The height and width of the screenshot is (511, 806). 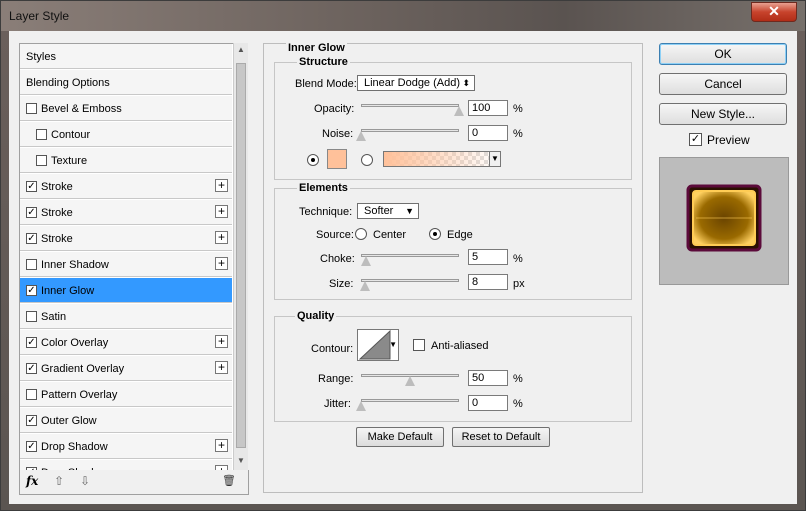 I want to click on scroll-down-icon: ▼, so click(x=241, y=461).